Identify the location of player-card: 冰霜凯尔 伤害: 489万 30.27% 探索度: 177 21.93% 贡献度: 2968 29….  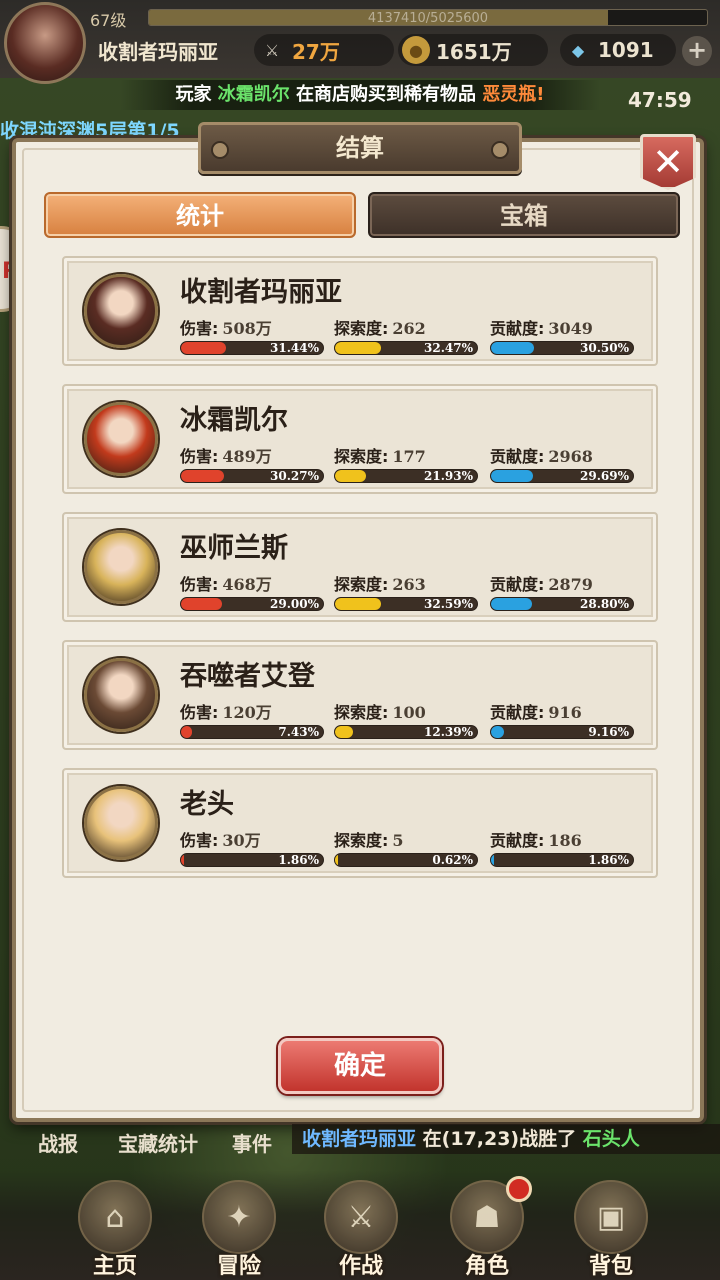
(360, 439).